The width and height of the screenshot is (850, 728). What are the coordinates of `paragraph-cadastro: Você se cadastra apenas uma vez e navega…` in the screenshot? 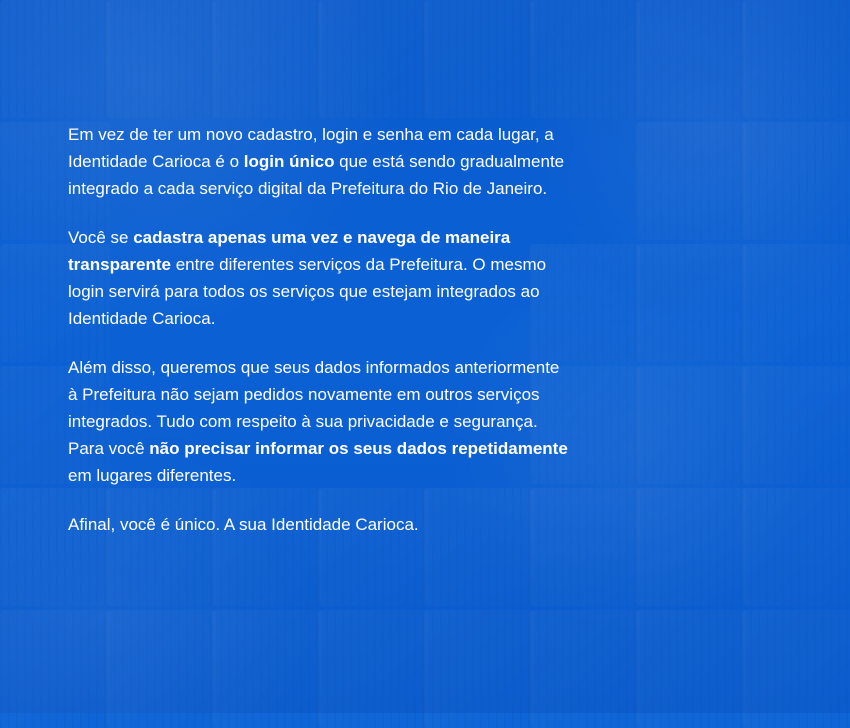 It's located at (318, 278).